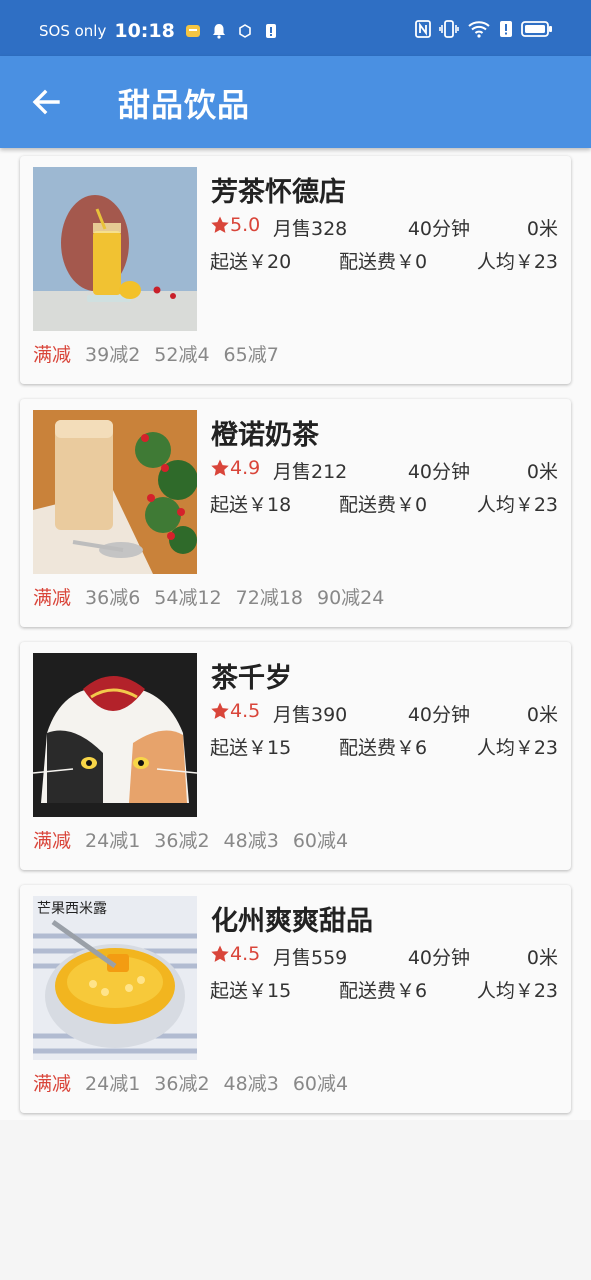  Describe the element at coordinates (245, 225) in the screenshot. I see `rating: 5.0` at that location.